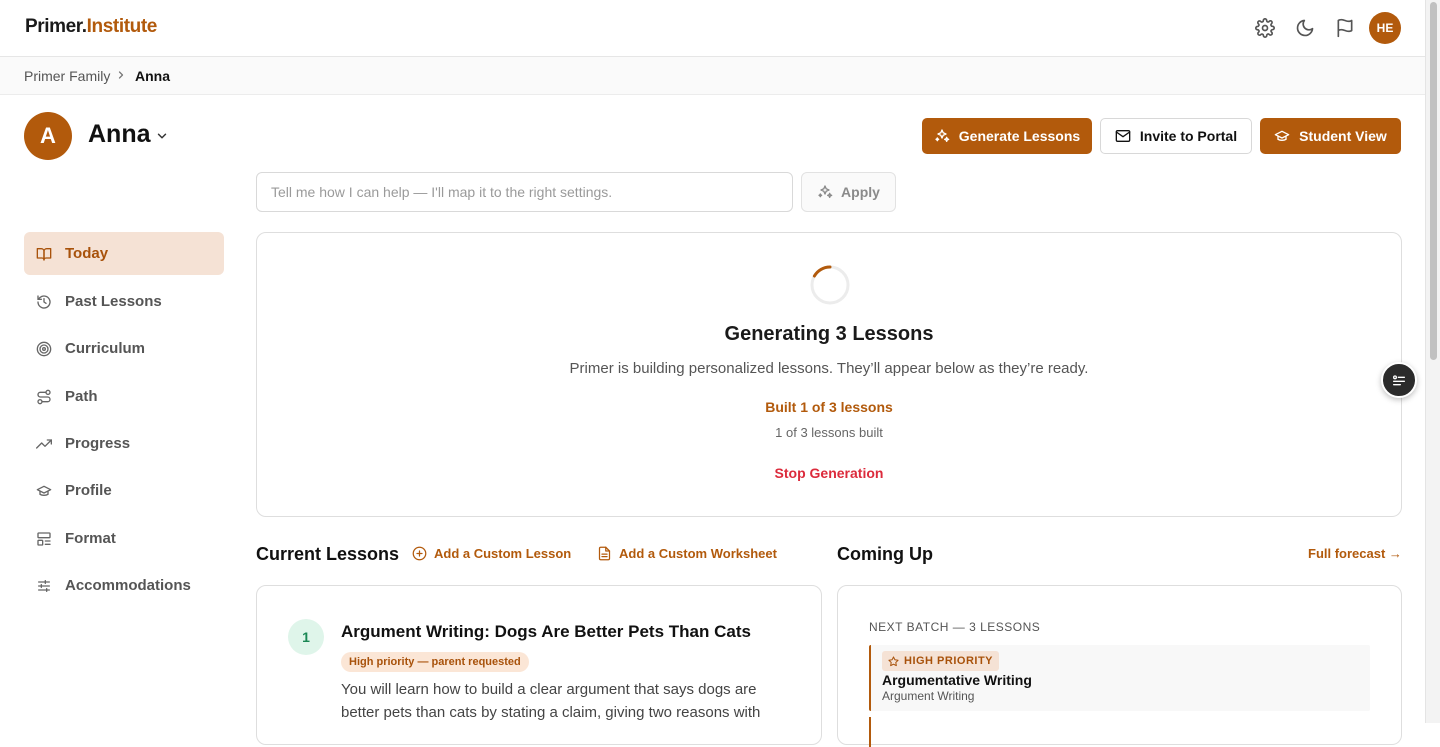  Describe the element at coordinates (128, 585) in the screenshot. I see `sidebar-item-label: Accommodations` at that location.